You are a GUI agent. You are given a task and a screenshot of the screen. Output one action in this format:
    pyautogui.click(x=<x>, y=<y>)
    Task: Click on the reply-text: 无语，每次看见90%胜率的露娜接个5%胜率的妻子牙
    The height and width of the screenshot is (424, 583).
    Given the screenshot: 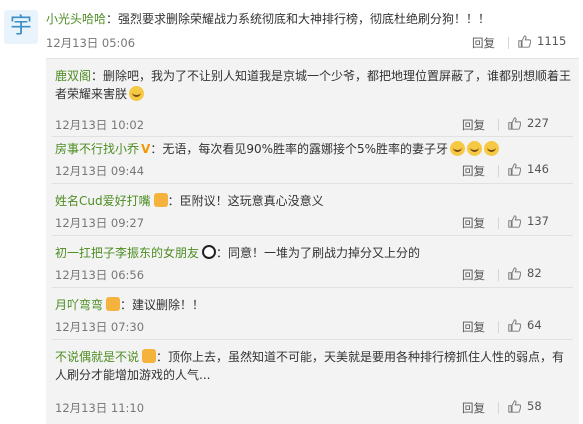 What is the action you would take?
    pyautogui.click(x=305, y=149)
    